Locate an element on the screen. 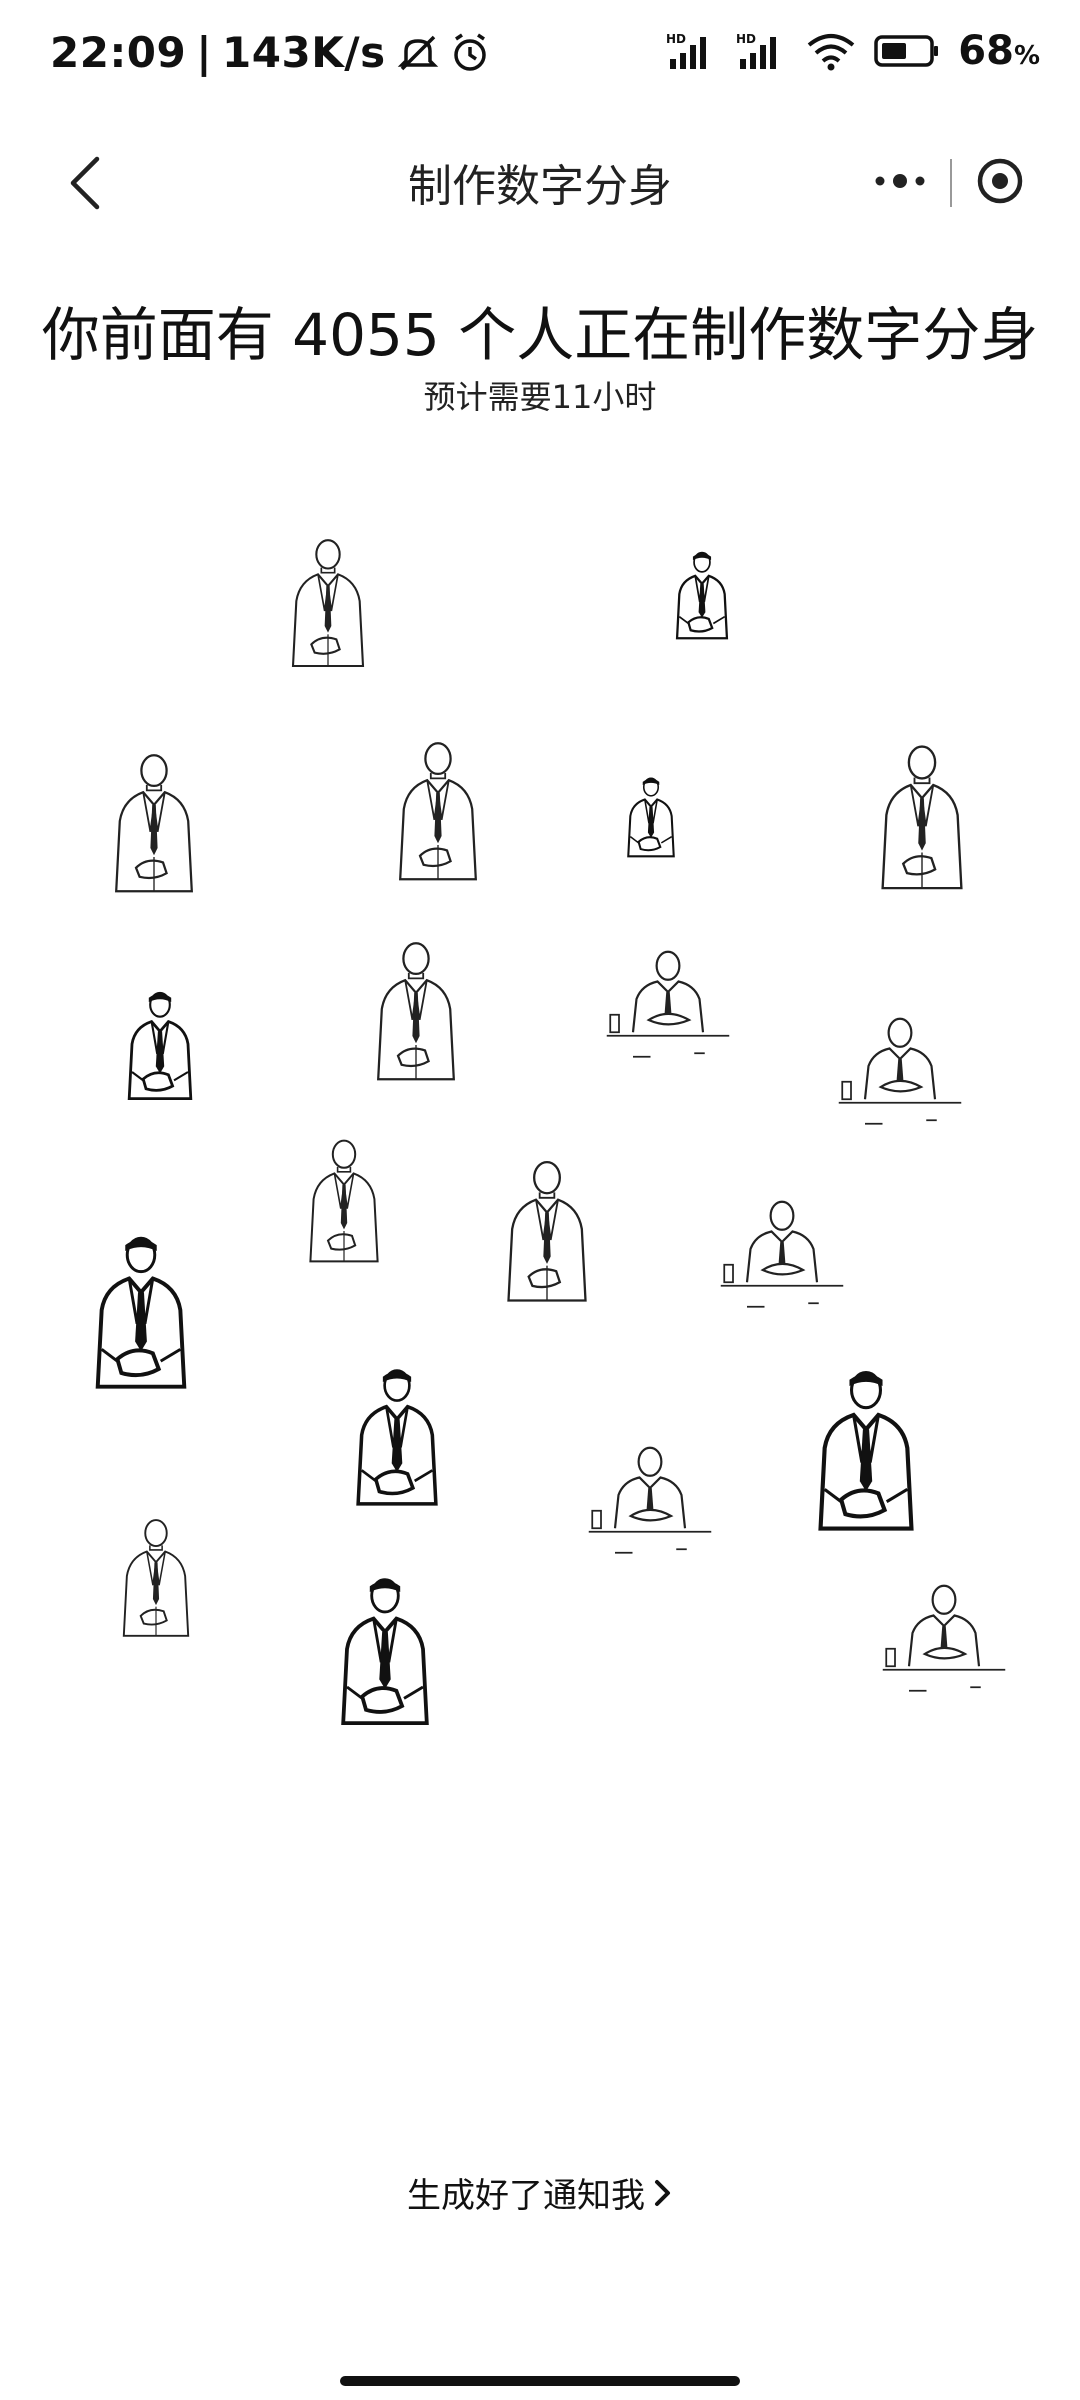 The image size is (1080, 2400). mini-program-capsule is located at coordinates (950, 183).